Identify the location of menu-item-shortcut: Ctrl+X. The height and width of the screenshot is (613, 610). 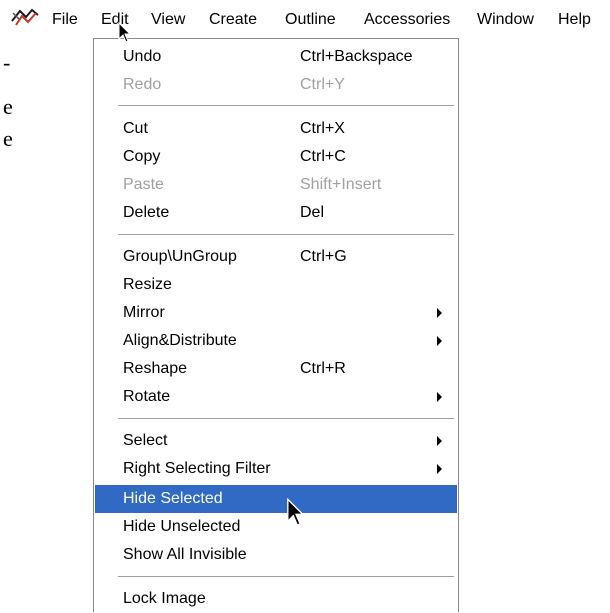
(322, 128).